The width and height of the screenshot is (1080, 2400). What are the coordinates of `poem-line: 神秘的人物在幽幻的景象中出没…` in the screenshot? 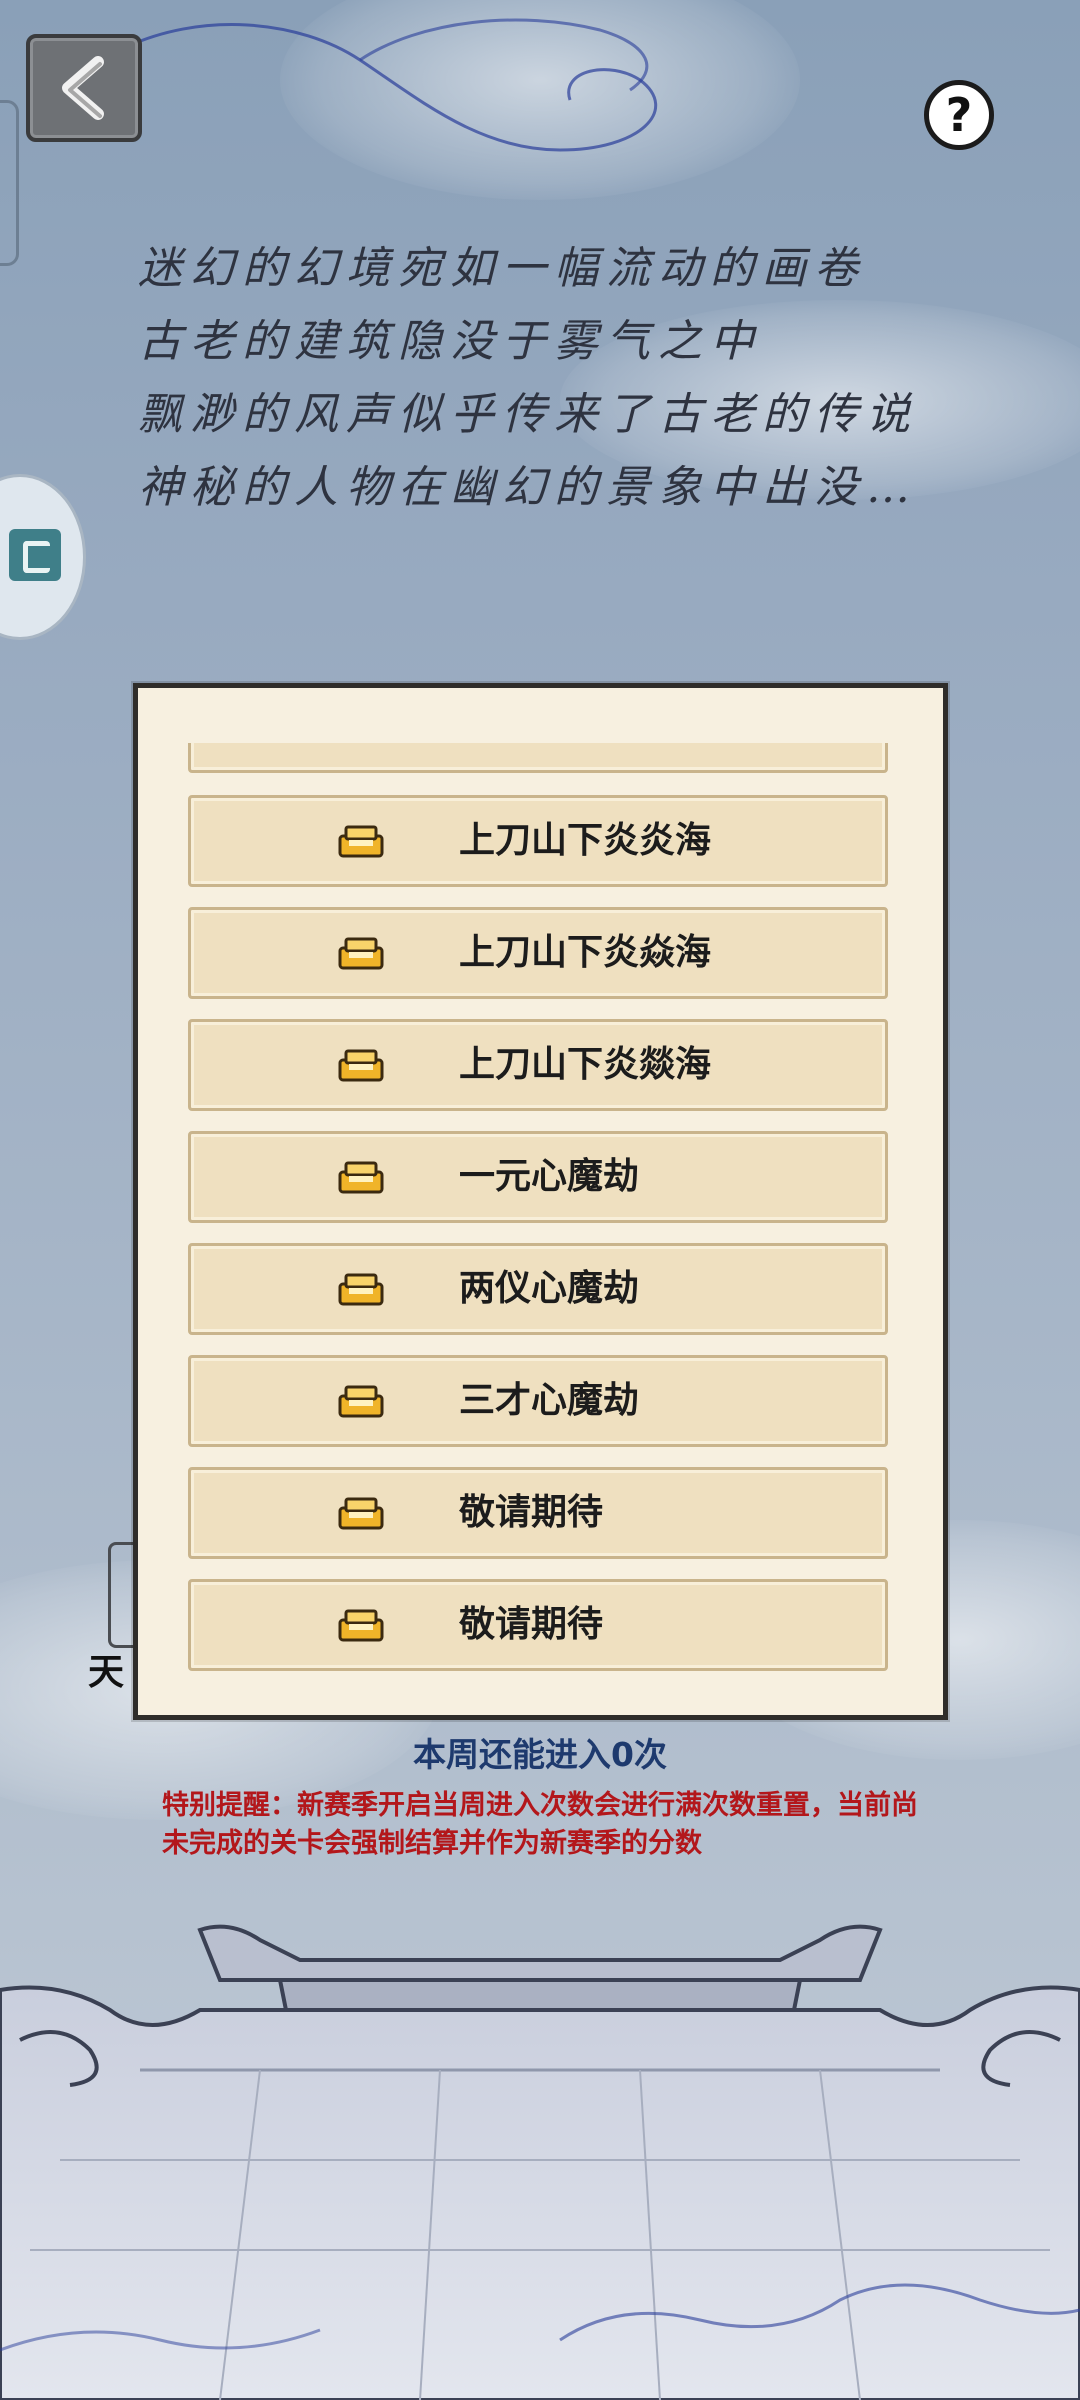 It's located at (528, 487).